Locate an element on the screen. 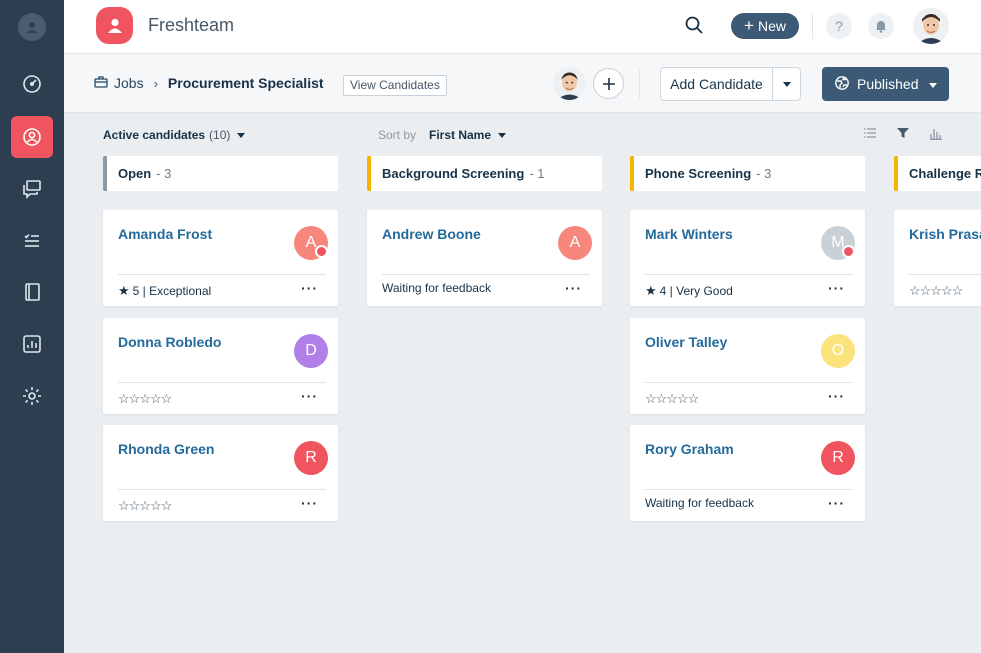 Image resolution: width=981 pixels, height=653 pixels. filter-bar: Active candidates (10) Sort by First Name is located at coordinates (522, 134).